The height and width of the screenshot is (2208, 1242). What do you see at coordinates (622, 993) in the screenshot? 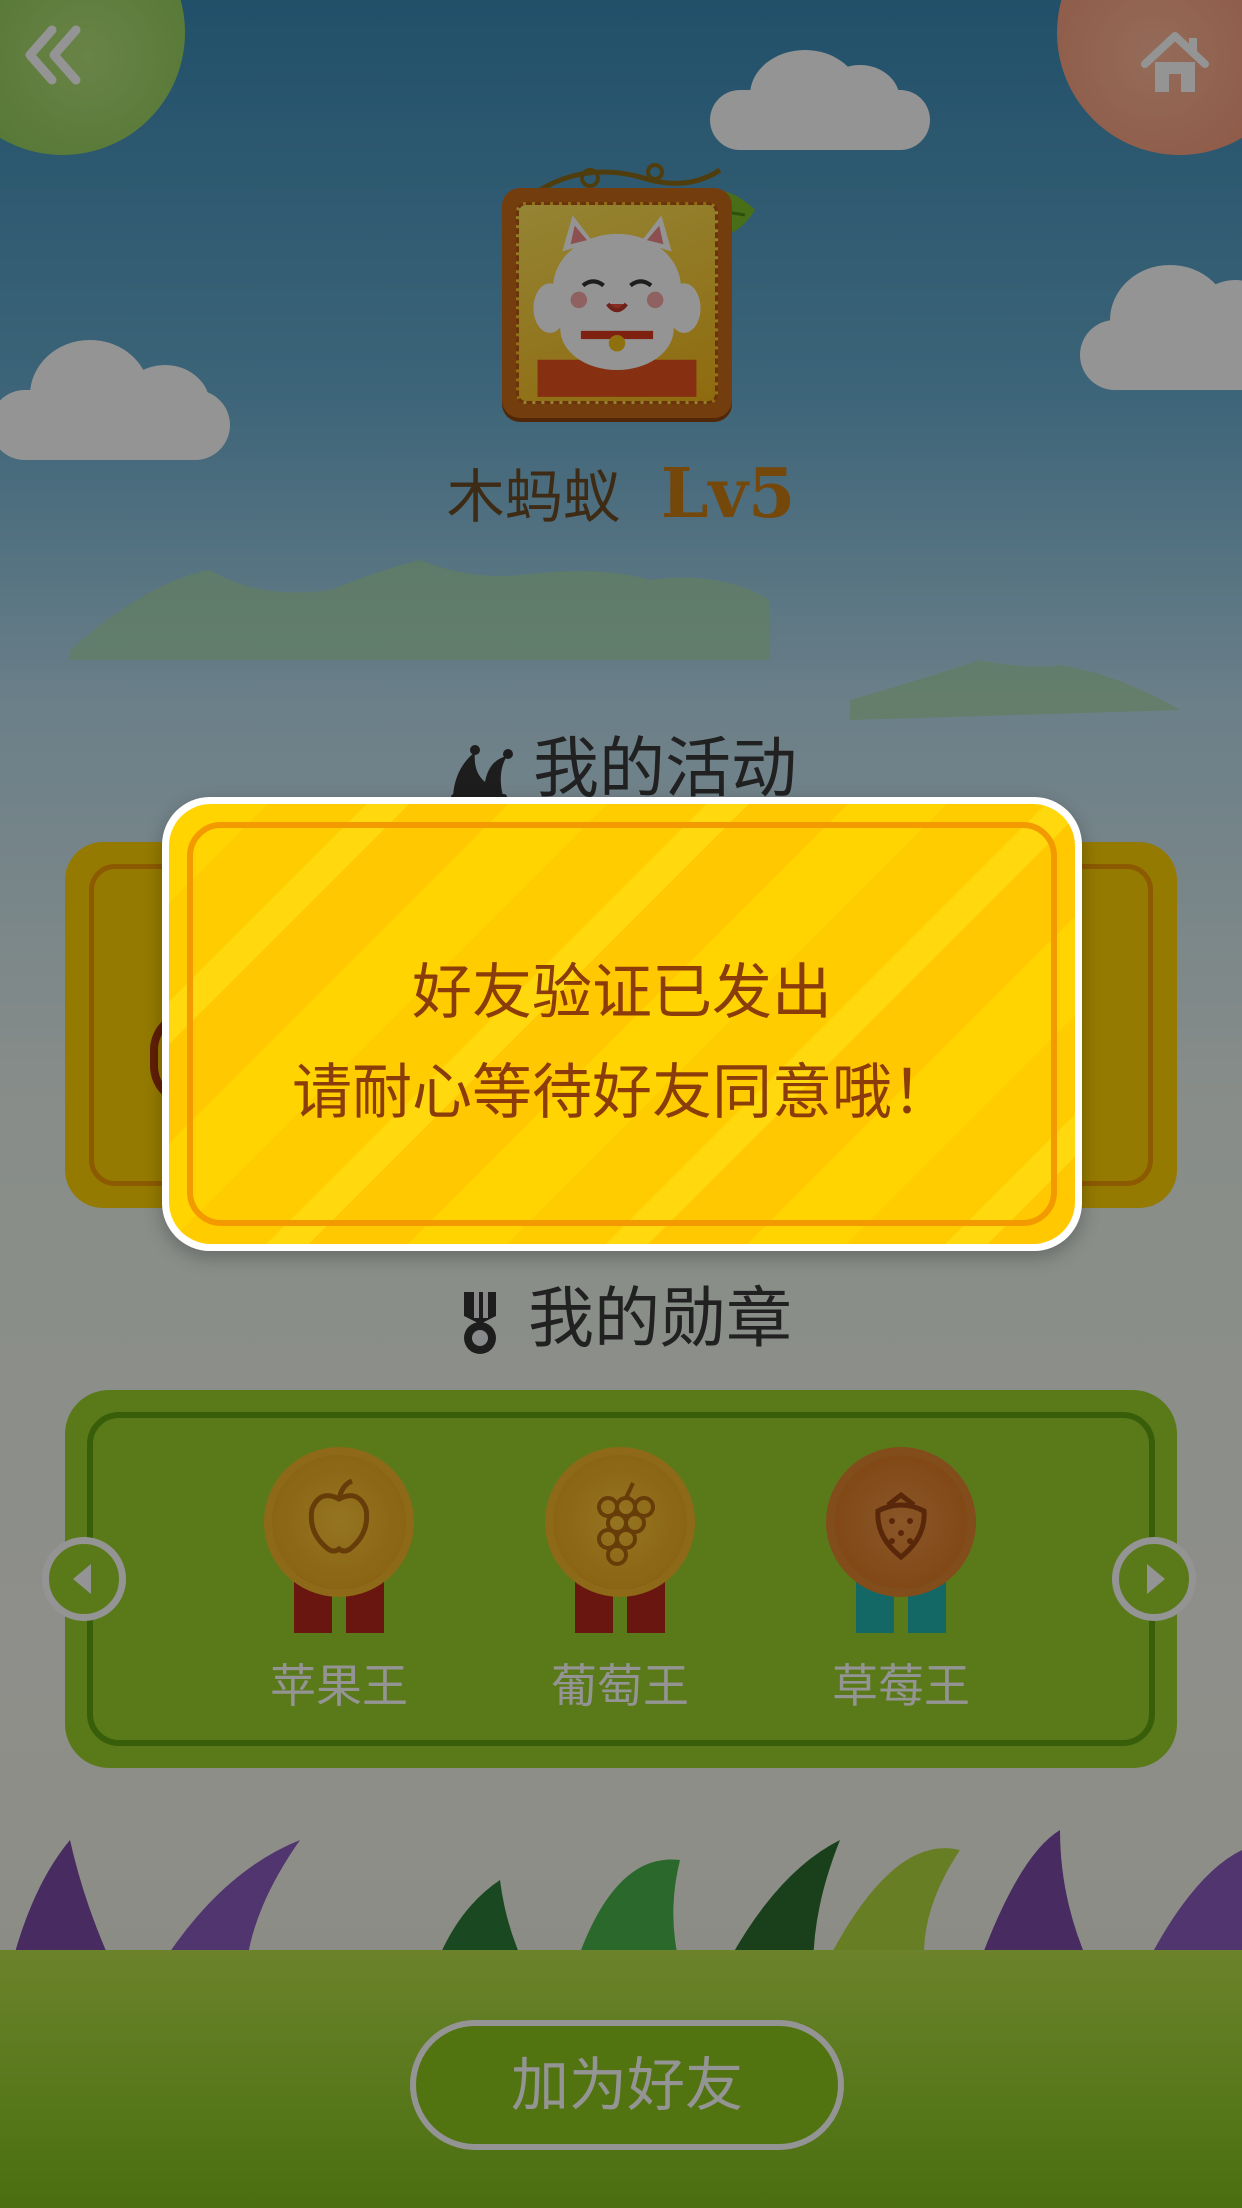
I see `dialog-message-line1: 好友验证已发出` at bounding box center [622, 993].